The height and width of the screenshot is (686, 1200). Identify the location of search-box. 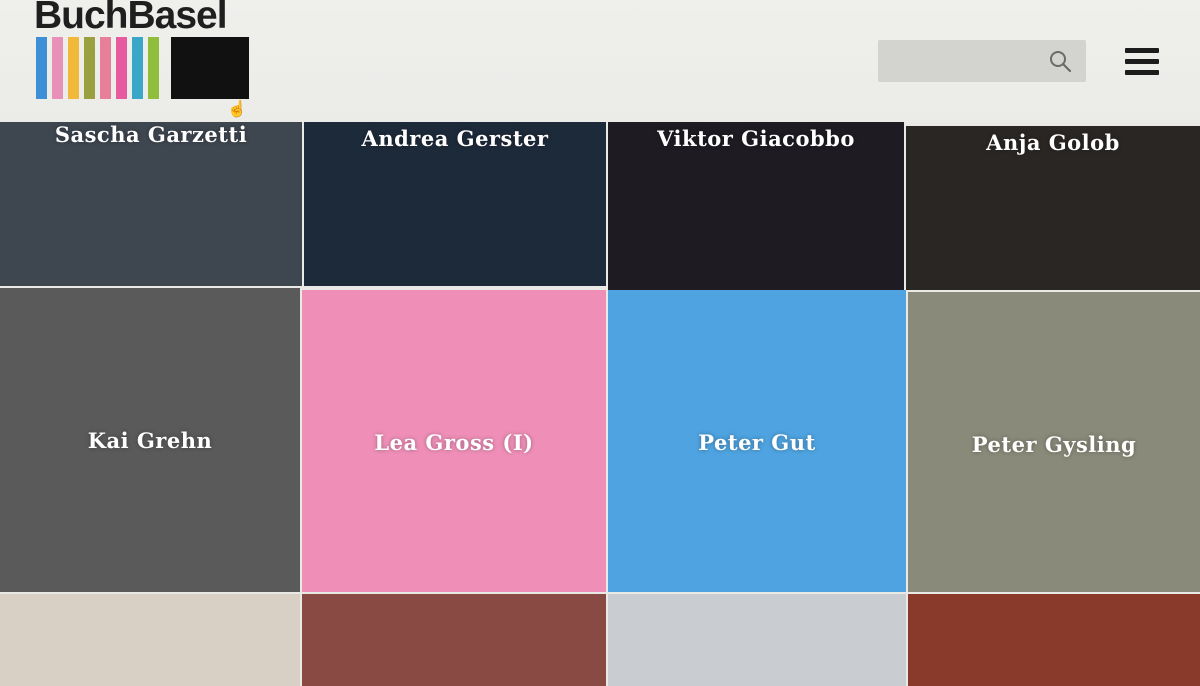
(982, 61).